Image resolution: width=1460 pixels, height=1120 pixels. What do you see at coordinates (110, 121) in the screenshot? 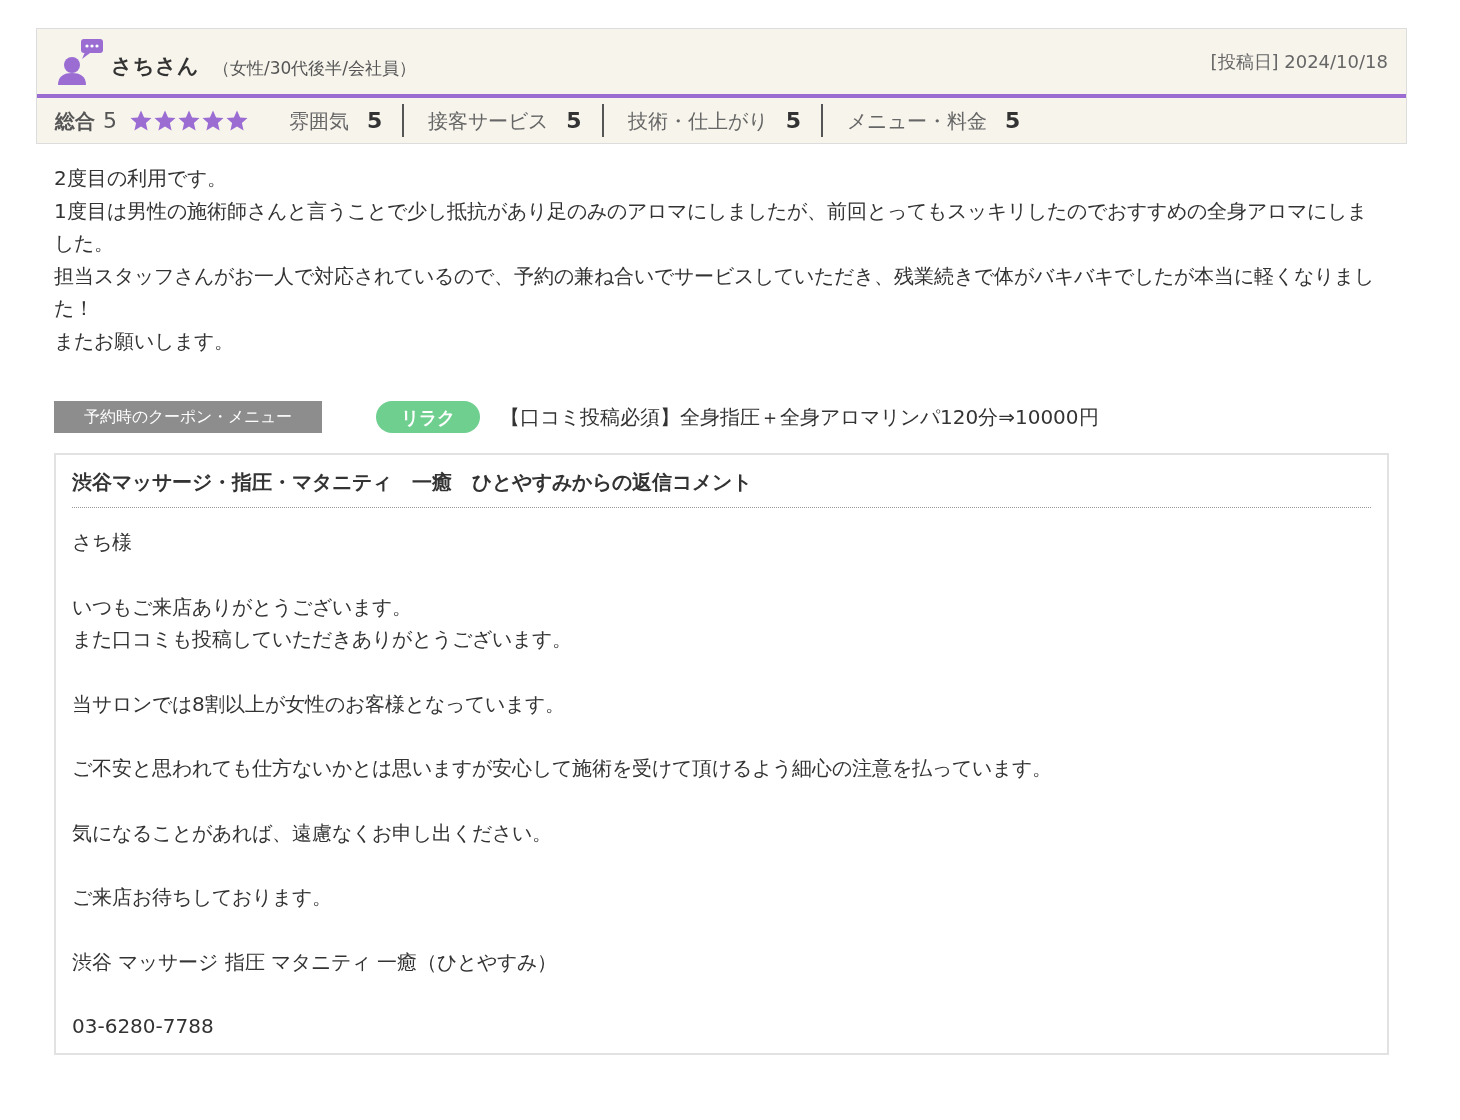
I see `overall-score: 5` at bounding box center [110, 121].